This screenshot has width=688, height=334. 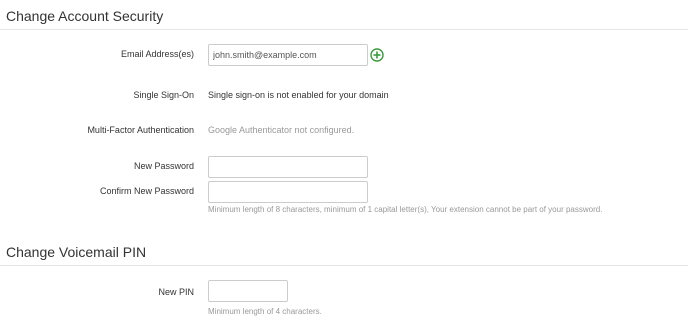 I want to click on confirm-password-label: Confirm New Password, so click(x=146, y=191).